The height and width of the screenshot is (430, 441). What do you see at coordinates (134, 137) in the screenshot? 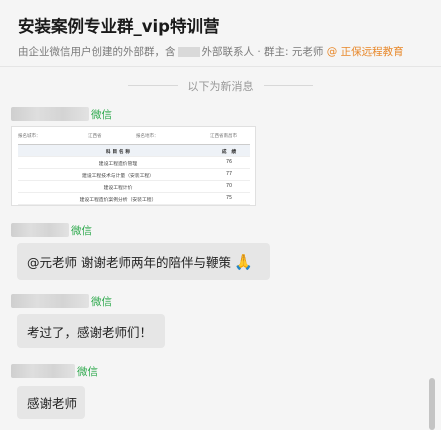
I see `doc-header: 报名城市： 江西省 报名地市： 江西省南昌市` at bounding box center [134, 137].